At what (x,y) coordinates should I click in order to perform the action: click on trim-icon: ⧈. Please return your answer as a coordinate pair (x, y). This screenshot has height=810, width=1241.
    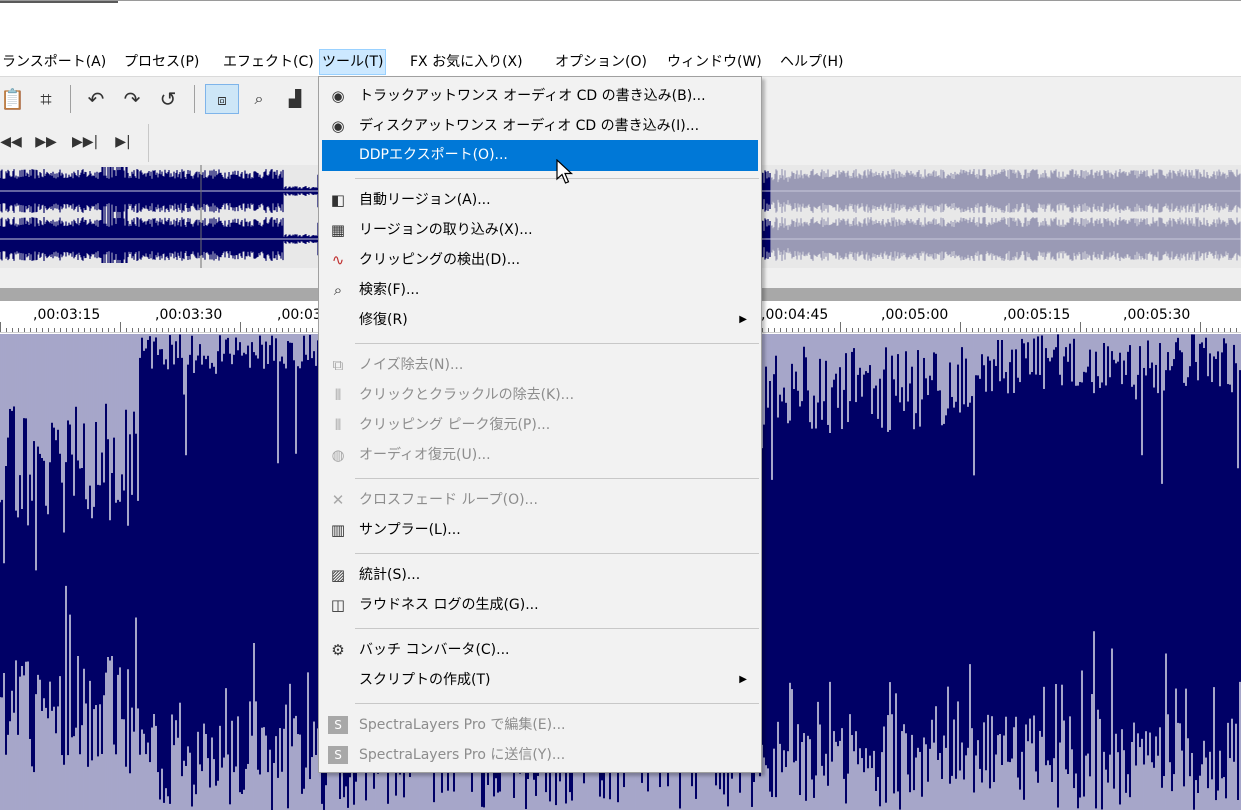
    Looking at the image, I should click on (222, 99).